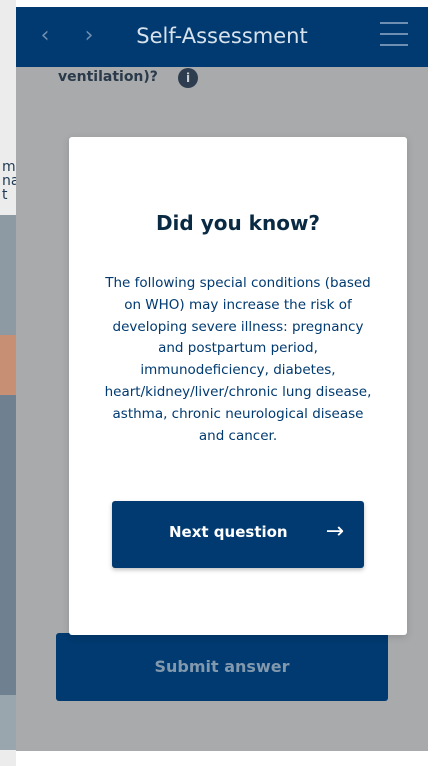 The height and width of the screenshot is (766, 433). I want to click on submit-answer-button: Submit answer, so click(222, 667).